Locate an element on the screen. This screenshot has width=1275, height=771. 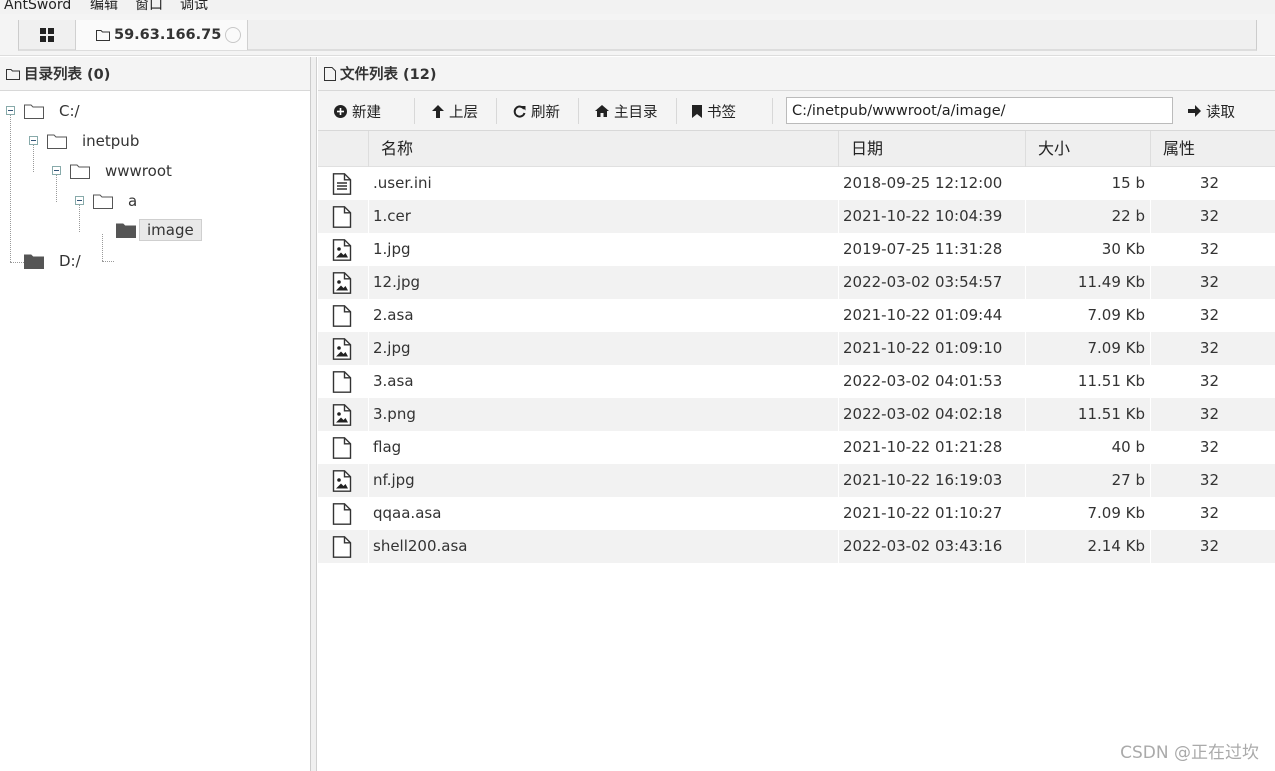
refresh-button: 刷新 is located at coordinates (536, 111).